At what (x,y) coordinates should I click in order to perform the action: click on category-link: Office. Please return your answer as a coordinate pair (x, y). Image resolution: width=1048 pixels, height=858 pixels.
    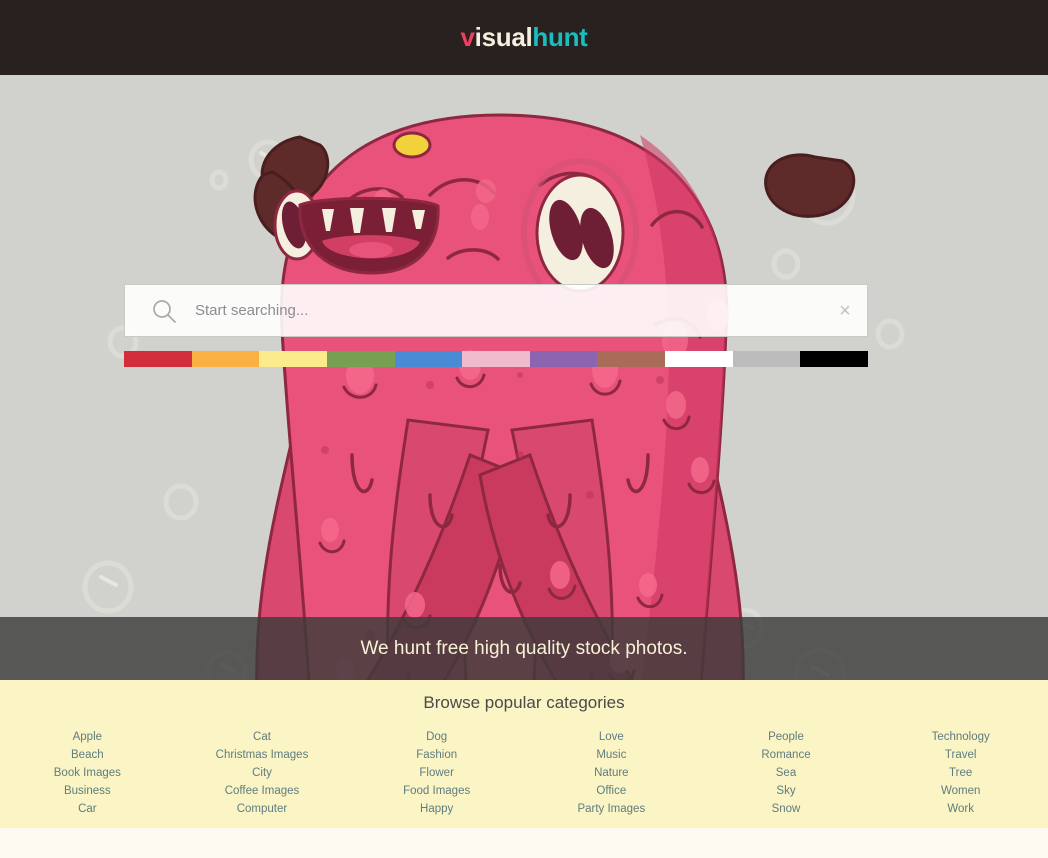
    Looking at the image, I should click on (611, 791).